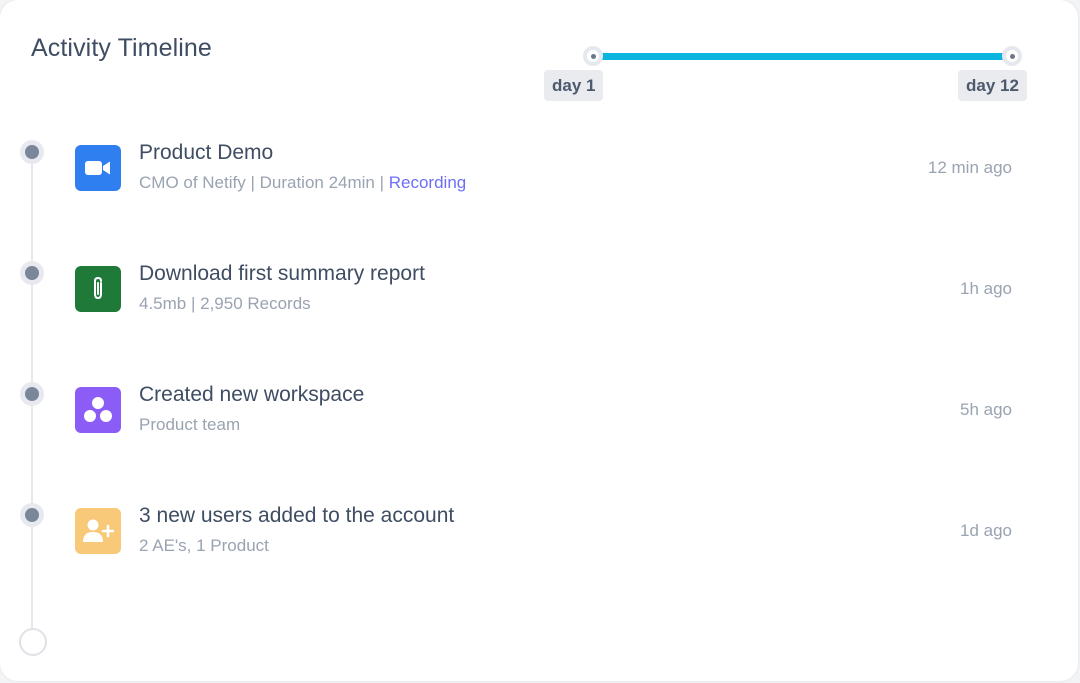 This screenshot has width=1080, height=683. I want to click on range-max-label: day 12, so click(992, 85).